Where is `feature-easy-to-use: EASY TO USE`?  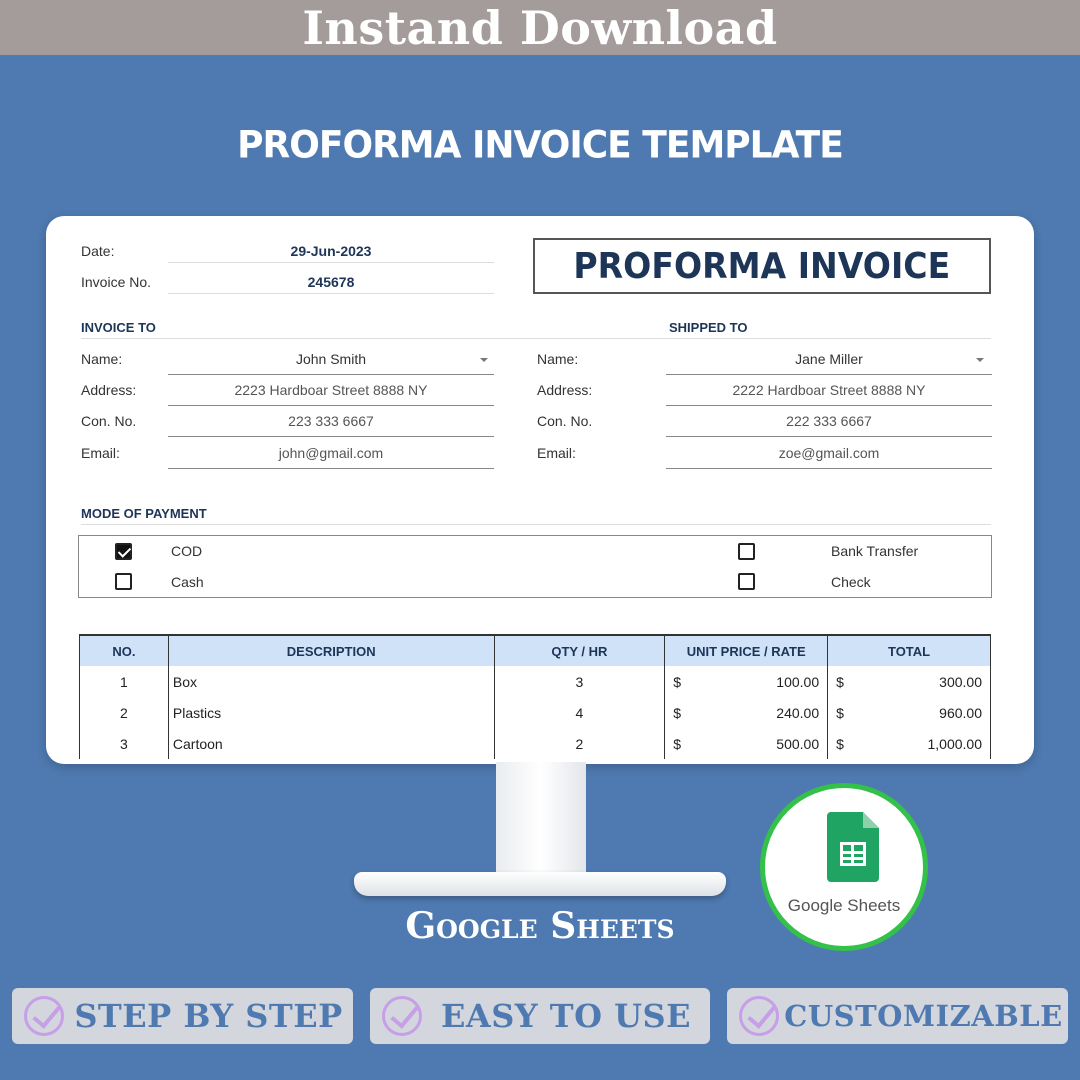 feature-easy-to-use: EASY TO USE is located at coordinates (540, 1016).